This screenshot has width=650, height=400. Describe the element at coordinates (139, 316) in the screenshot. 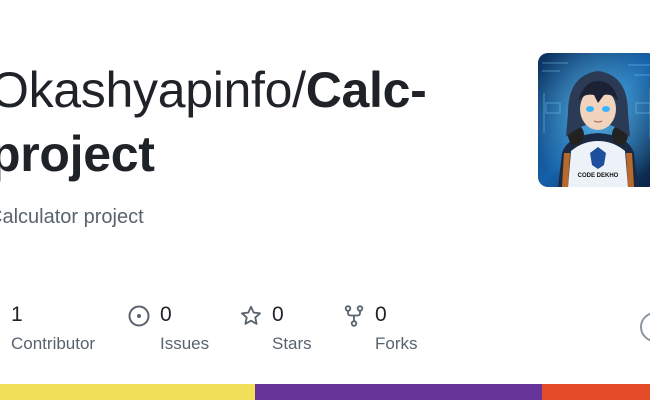

I see `issue-icon` at that location.